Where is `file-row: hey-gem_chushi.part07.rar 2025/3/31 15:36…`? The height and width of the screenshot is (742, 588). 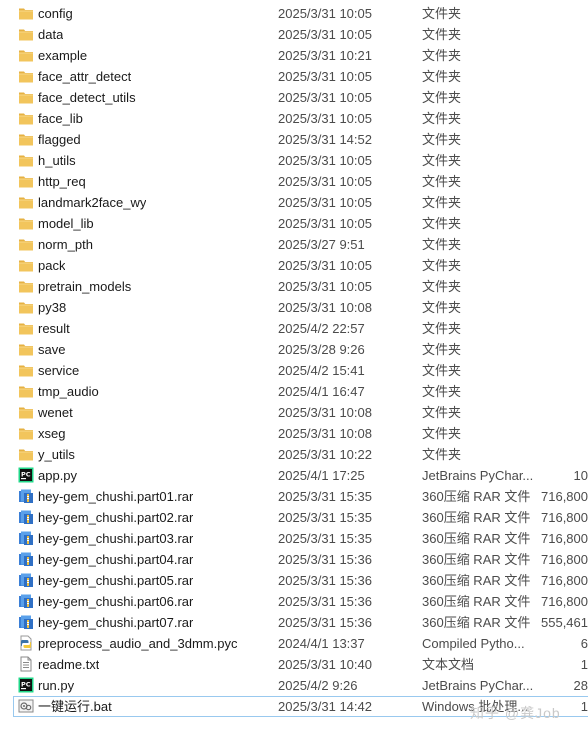 file-row: hey-gem_chushi.part07.rar 2025/3/31 15:36… is located at coordinates (294, 622).